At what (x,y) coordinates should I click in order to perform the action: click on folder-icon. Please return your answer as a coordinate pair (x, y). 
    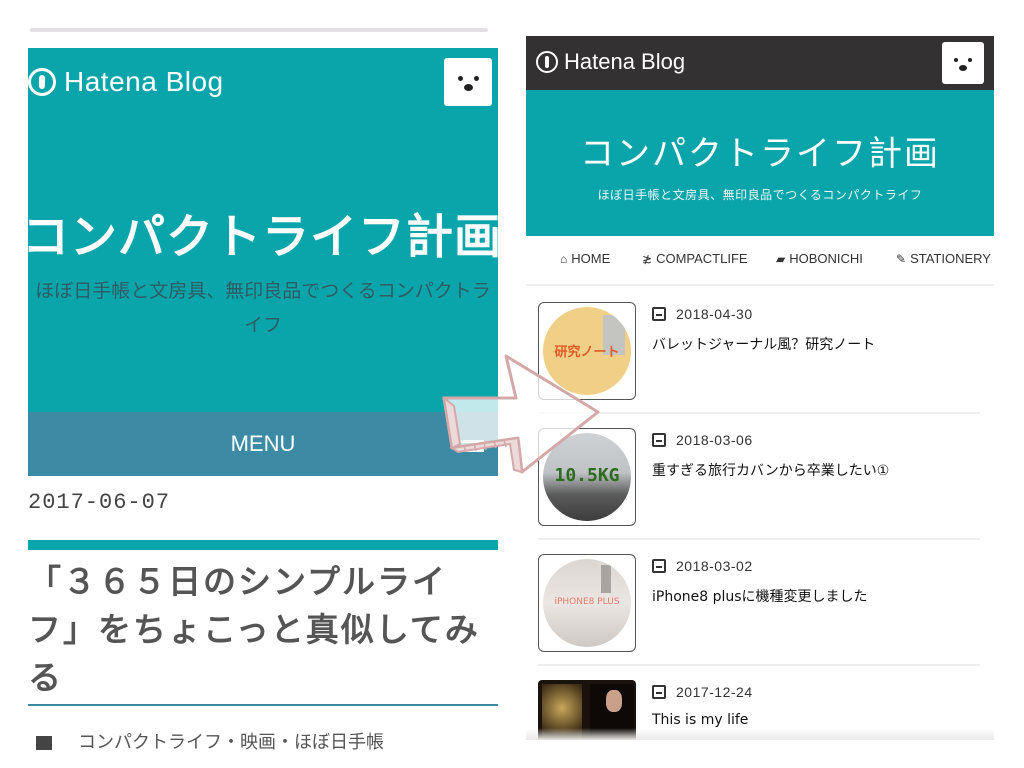
    Looking at the image, I should click on (44, 743).